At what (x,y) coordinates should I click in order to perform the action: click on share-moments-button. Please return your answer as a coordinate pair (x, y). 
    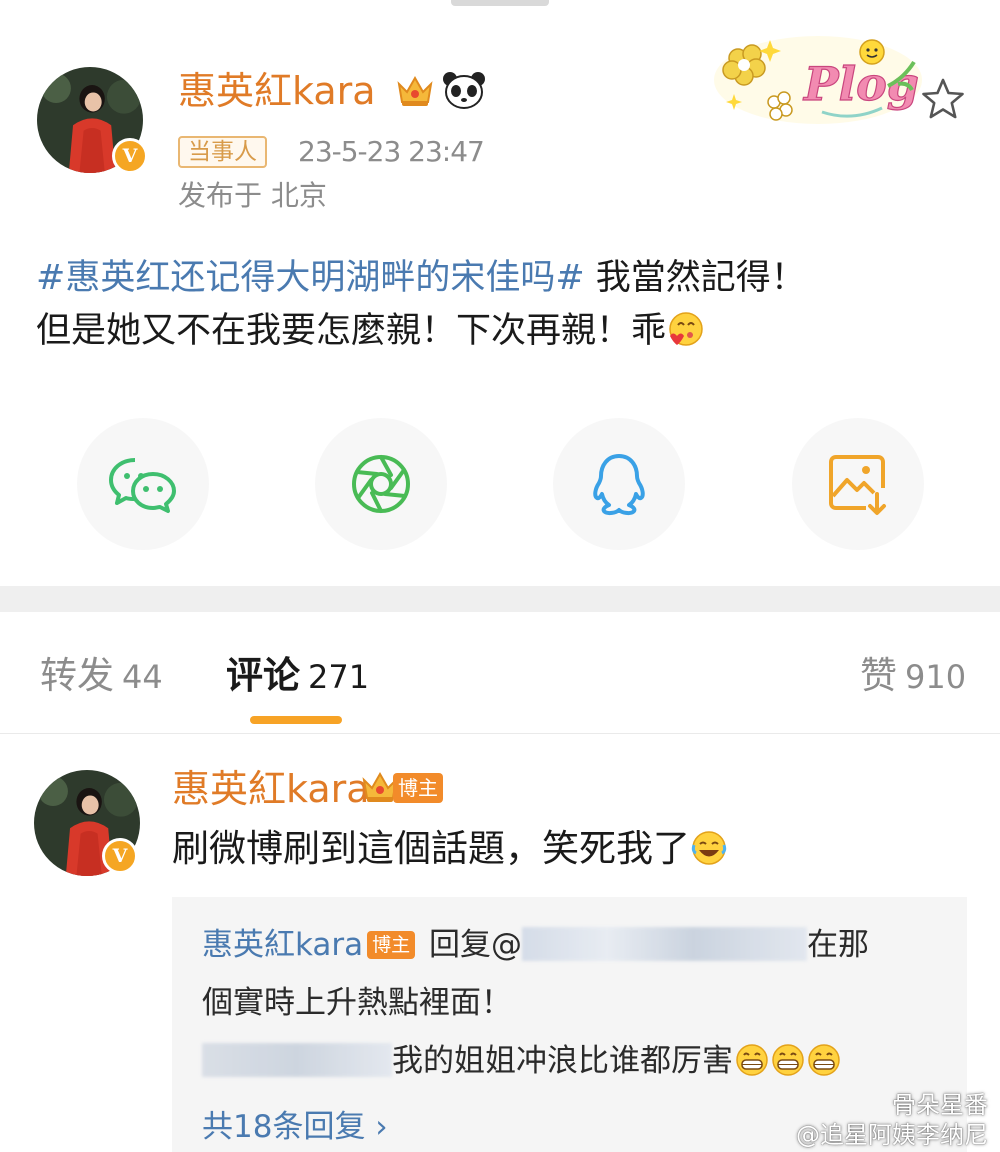
    Looking at the image, I should click on (381, 484).